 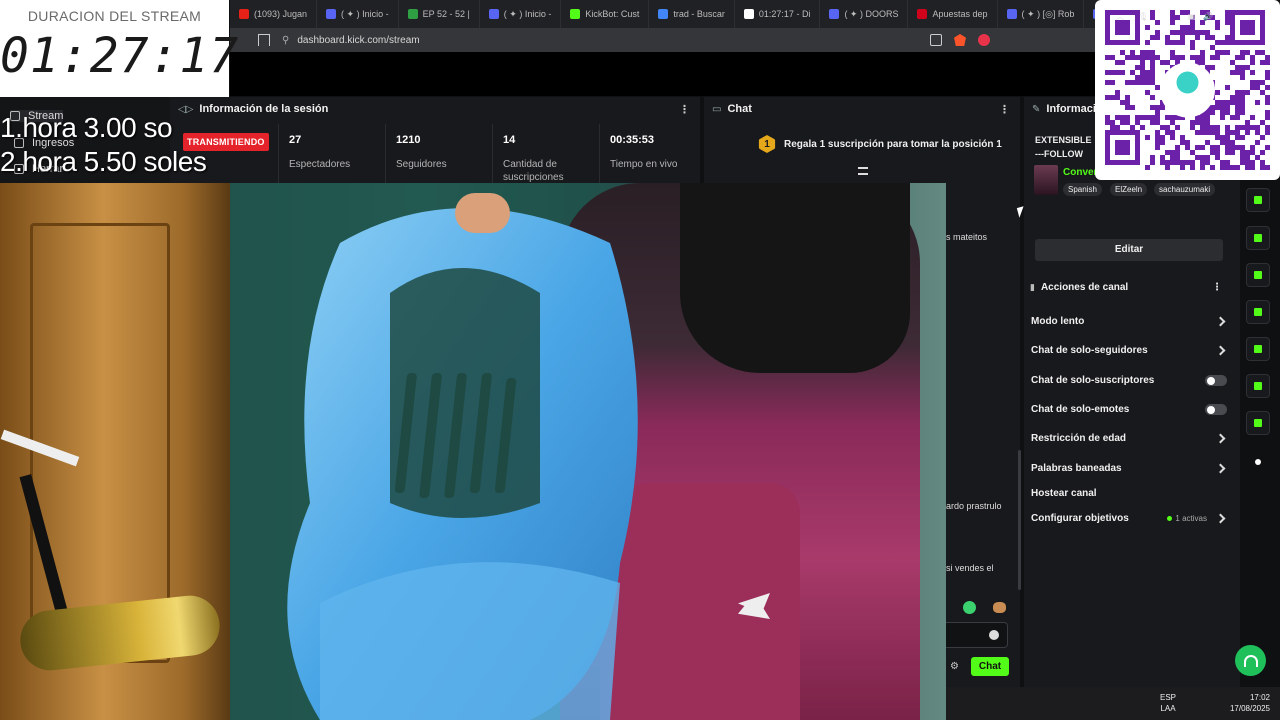 I want to click on session-info-title: Información de la sesión, so click(x=264, y=109).